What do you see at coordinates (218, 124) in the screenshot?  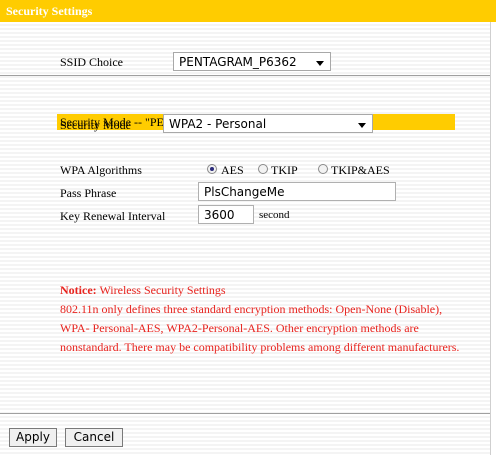 I see `security-mode-value: WPA2 - Personal` at bounding box center [218, 124].